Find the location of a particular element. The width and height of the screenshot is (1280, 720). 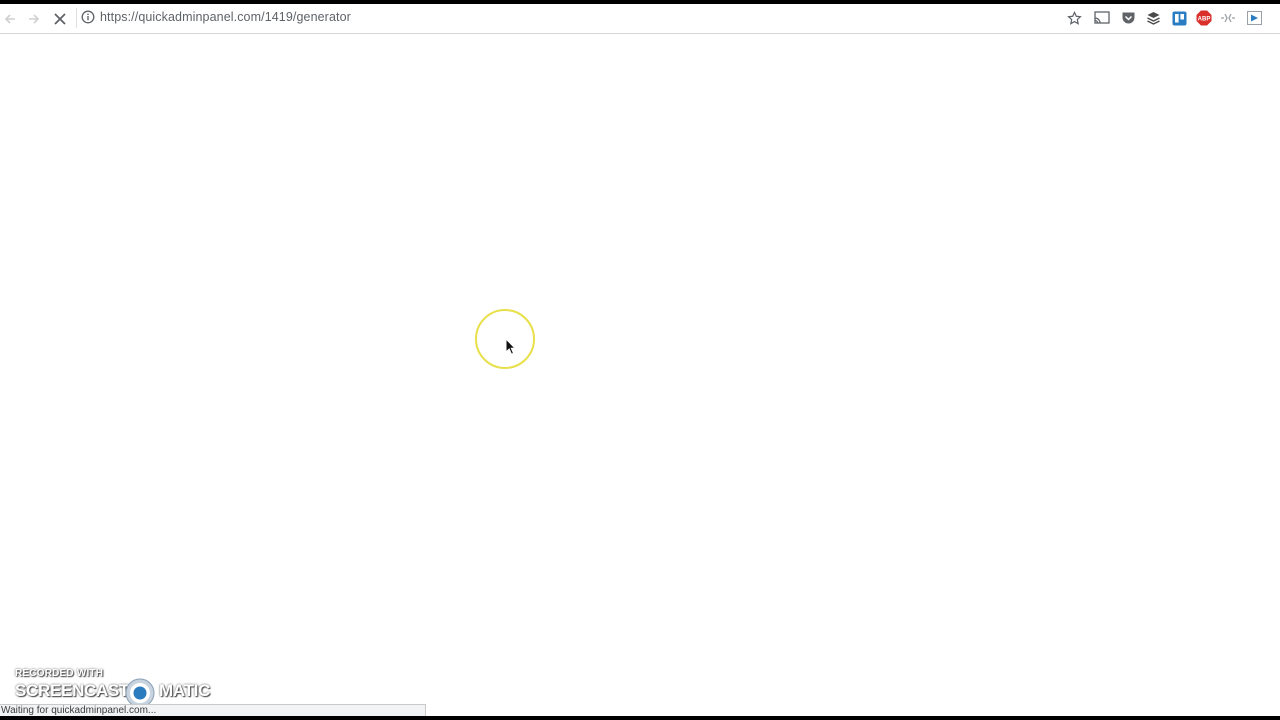

pocket-icon is located at coordinates (1128, 18).